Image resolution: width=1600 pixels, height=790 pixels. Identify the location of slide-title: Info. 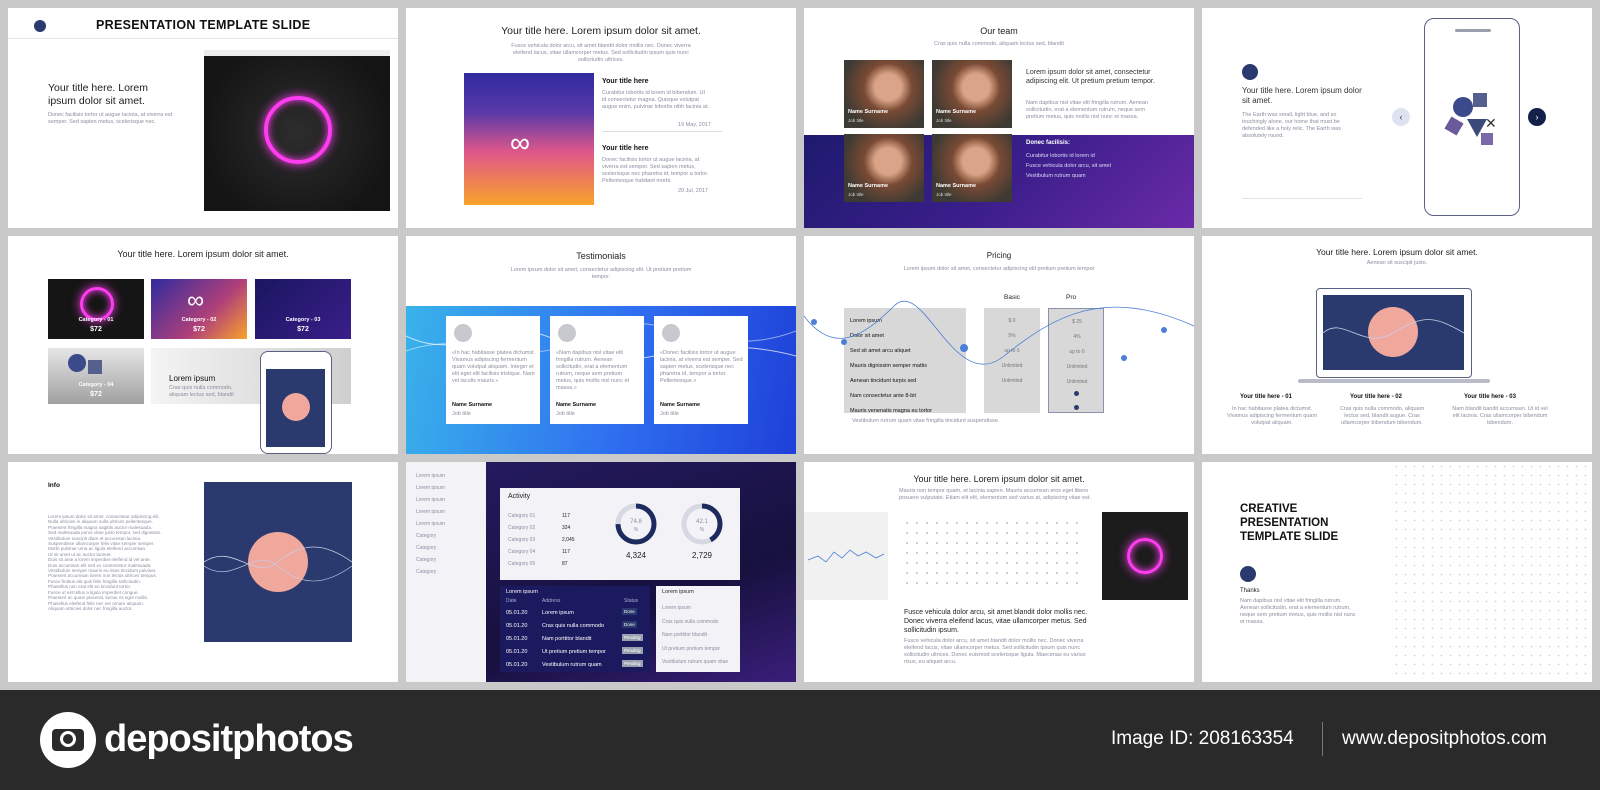
(54, 485).